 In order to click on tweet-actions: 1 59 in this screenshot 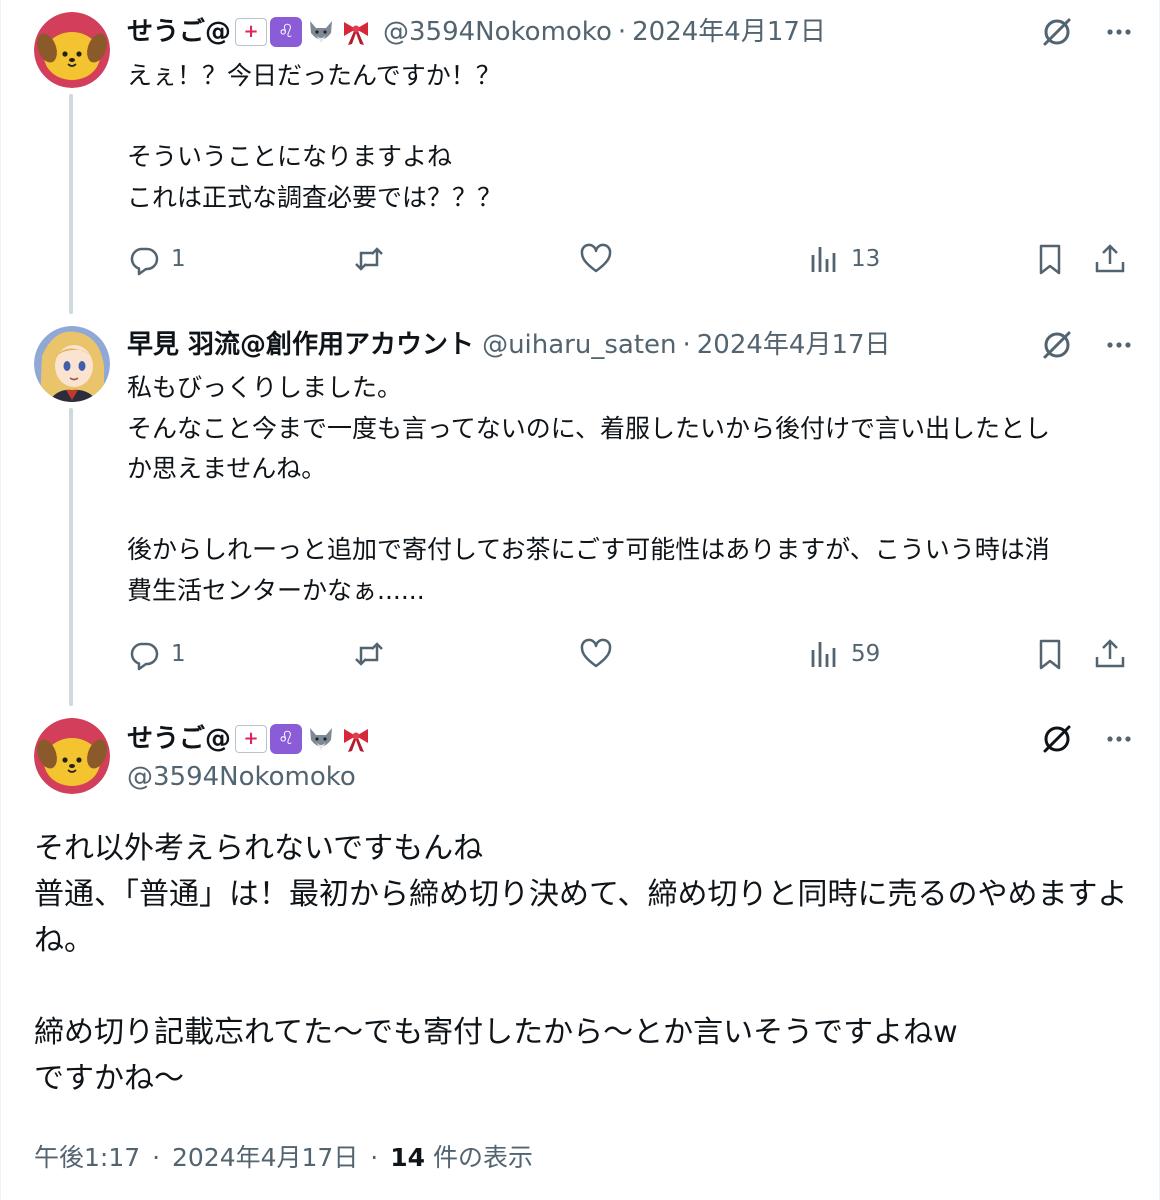, I will do `click(627, 657)`.